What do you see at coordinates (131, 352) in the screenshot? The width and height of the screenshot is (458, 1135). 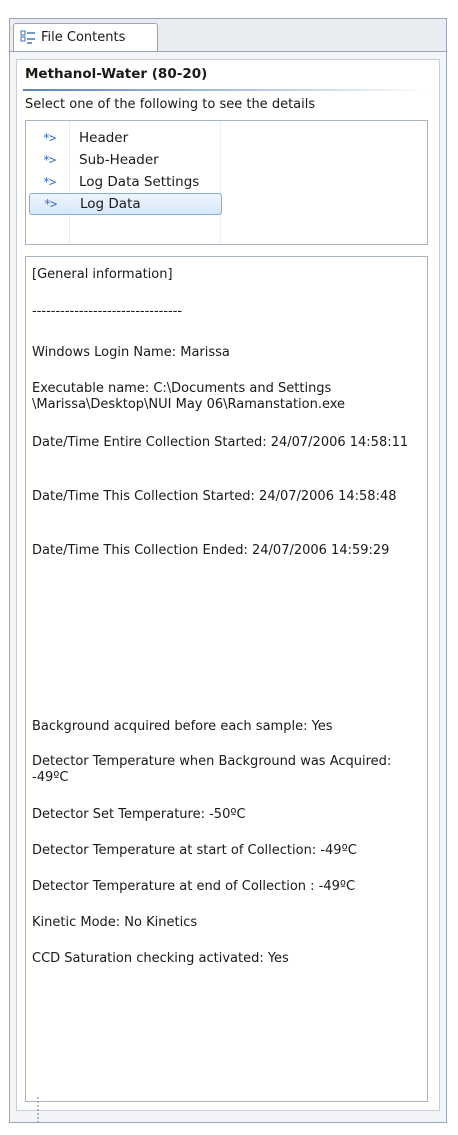 I see `detail-line: Windows Login Name: Marissa` at bounding box center [131, 352].